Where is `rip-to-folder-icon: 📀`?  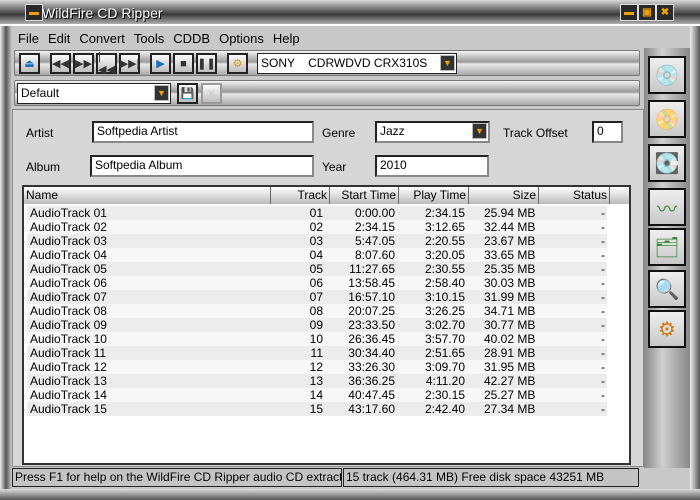
rip-to-folder-icon: 📀 is located at coordinates (667, 119).